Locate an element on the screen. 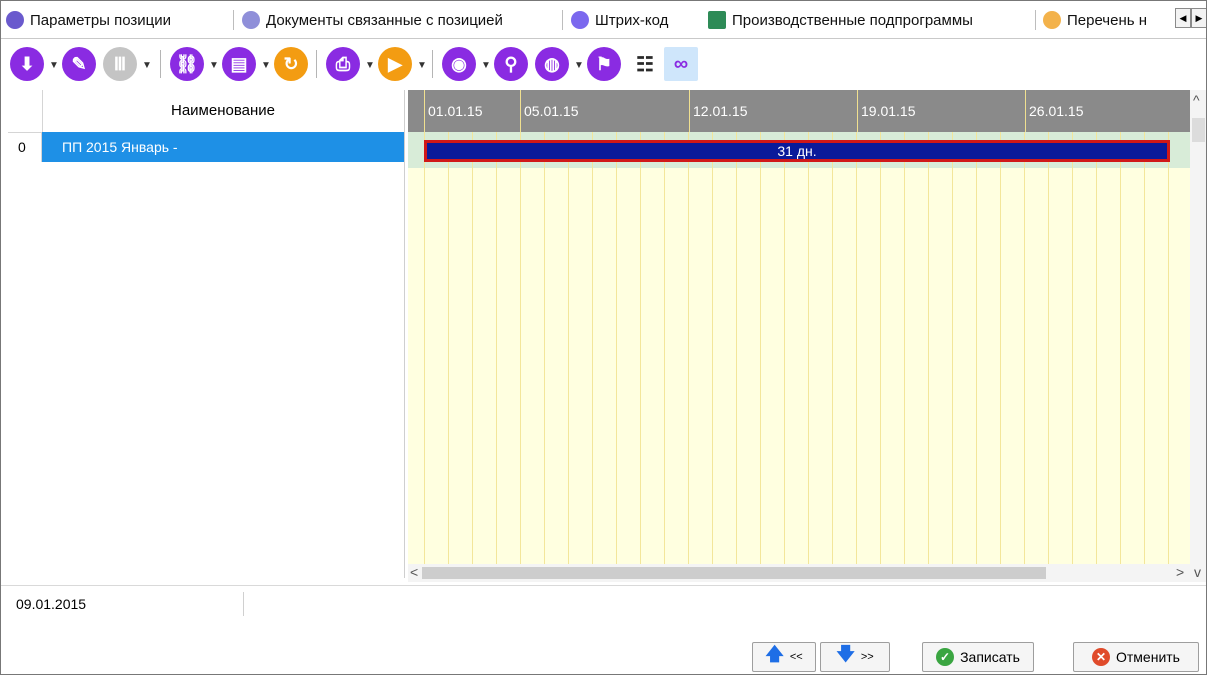 The height and width of the screenshot is (675, 1207). chevron-up-icon: ^ is located at coordinates (1196, 100).